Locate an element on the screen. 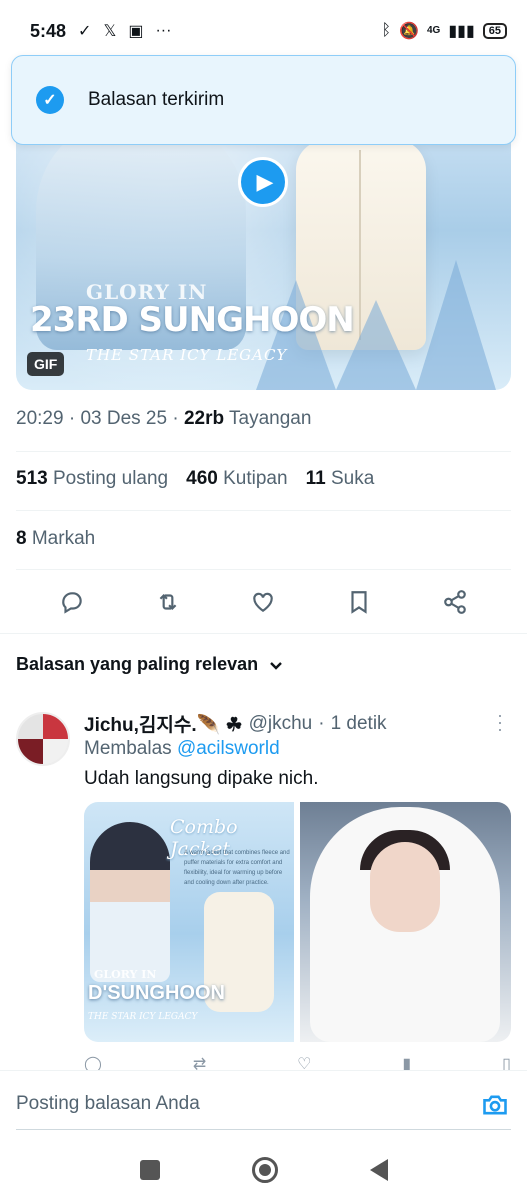 The height and width of the screenshot is (1200, 527). chevron-down-icon is located at coordinates (276, 665).